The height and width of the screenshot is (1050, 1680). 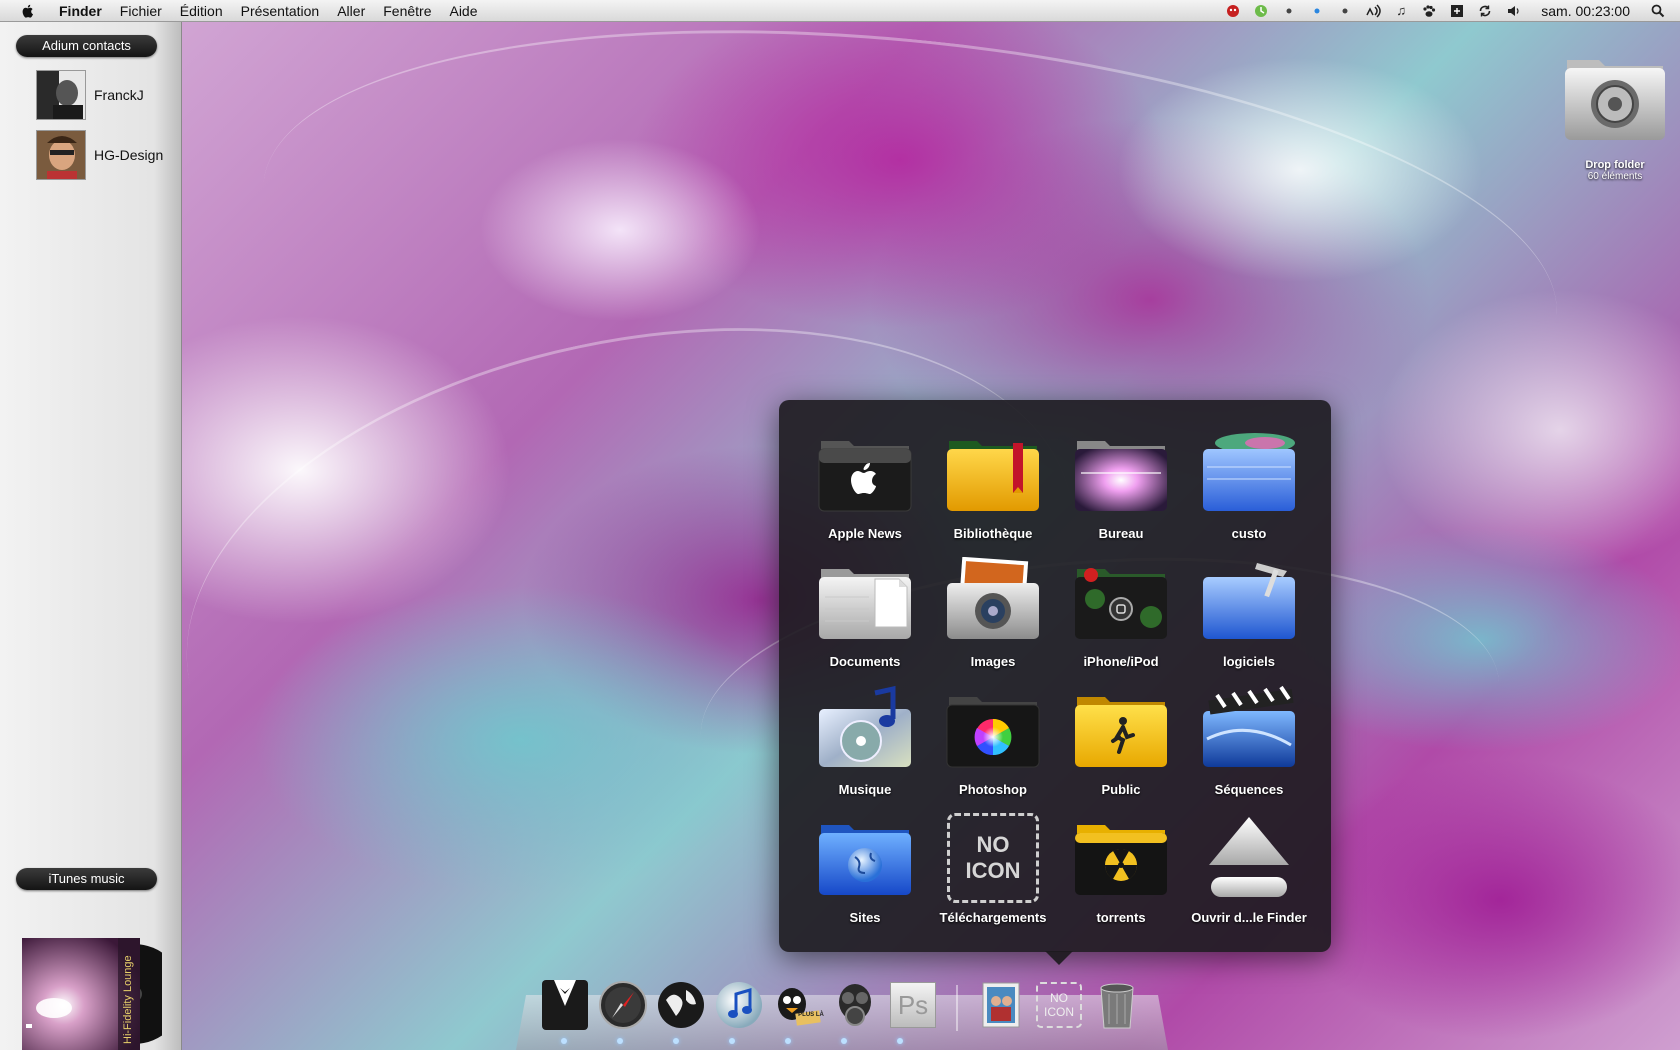 What do you see at coordinates (1373, 11) in the screenshot?
I see `airport-icon` at bounding box center [1373, 11].